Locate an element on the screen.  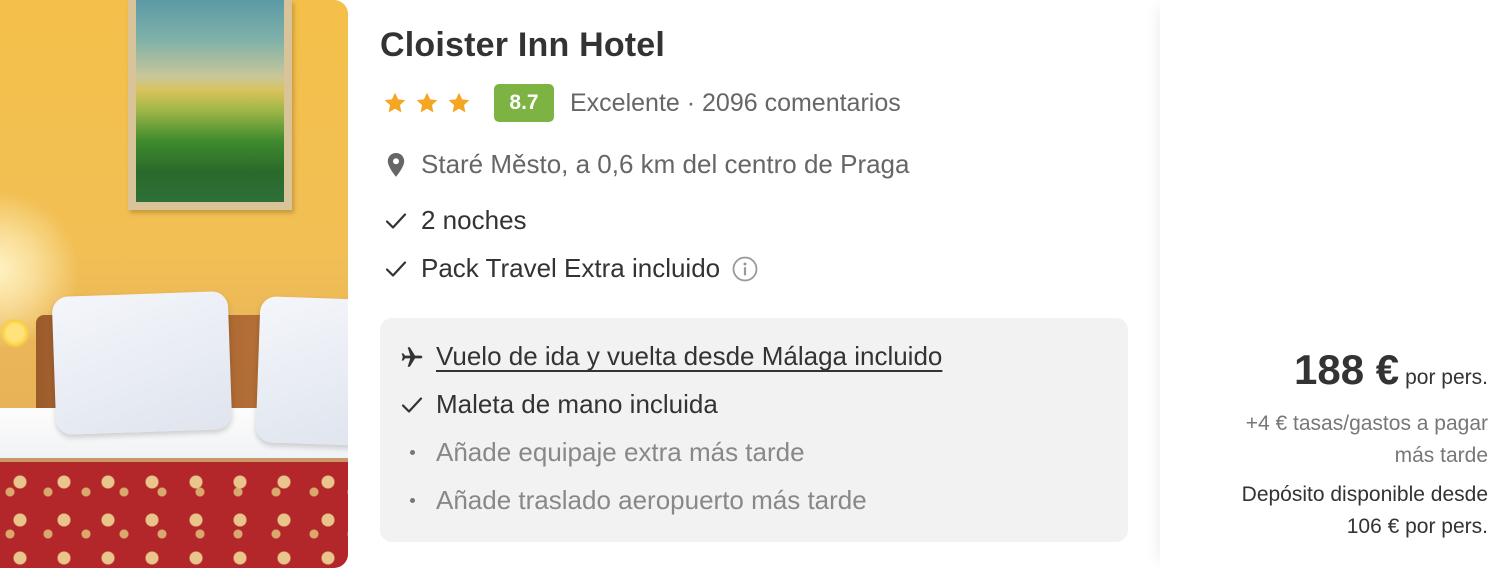
inclusion-pack: Pack Travel Extra incluido is located at coordinates (570, 268).